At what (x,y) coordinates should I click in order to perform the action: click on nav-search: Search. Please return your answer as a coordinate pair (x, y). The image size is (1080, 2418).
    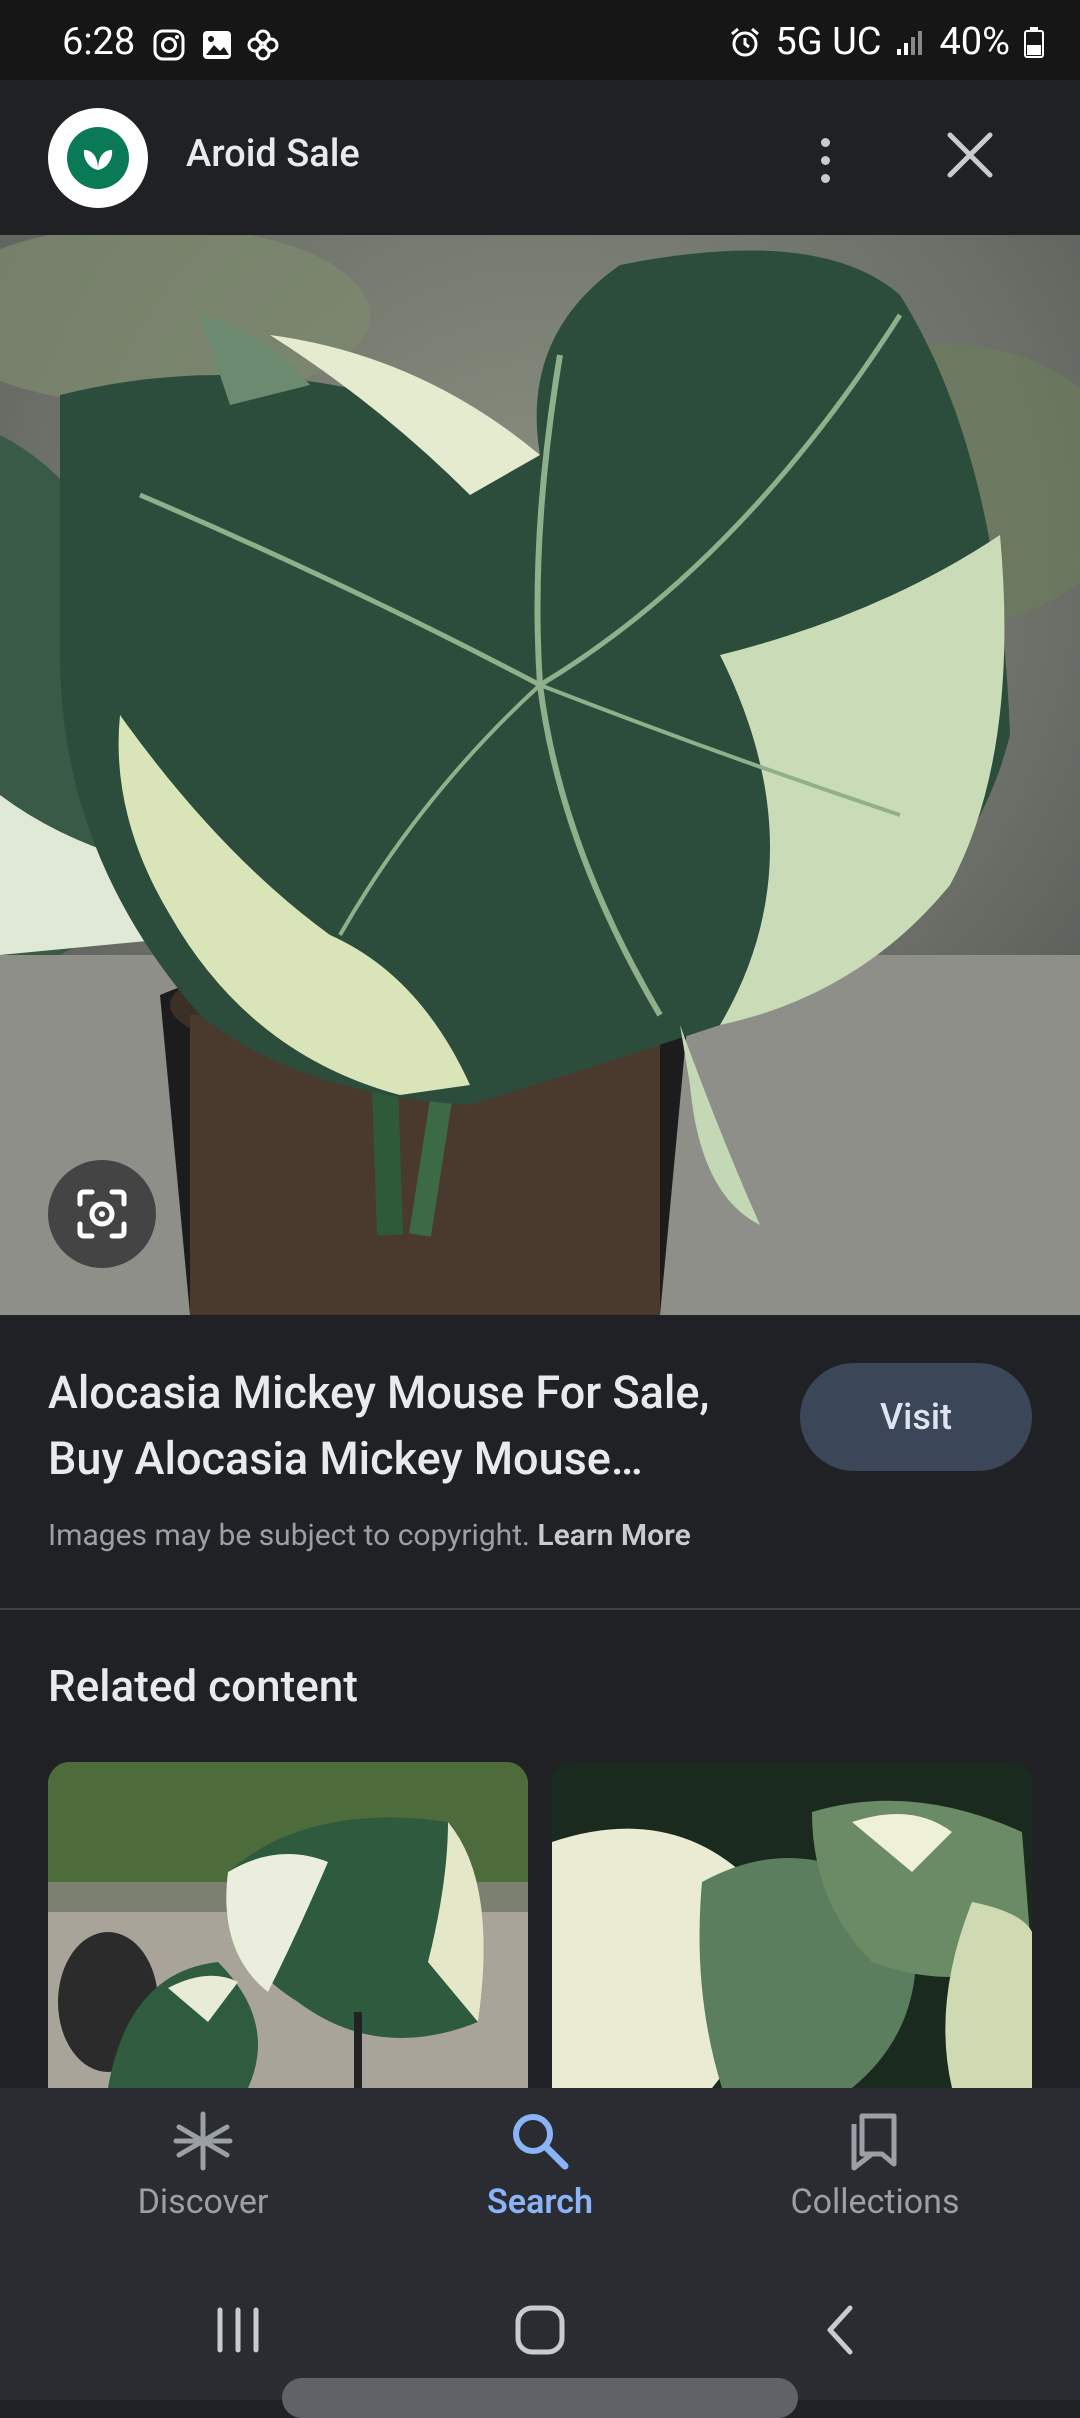
    Looking at the image, I should click on (540, 2183).